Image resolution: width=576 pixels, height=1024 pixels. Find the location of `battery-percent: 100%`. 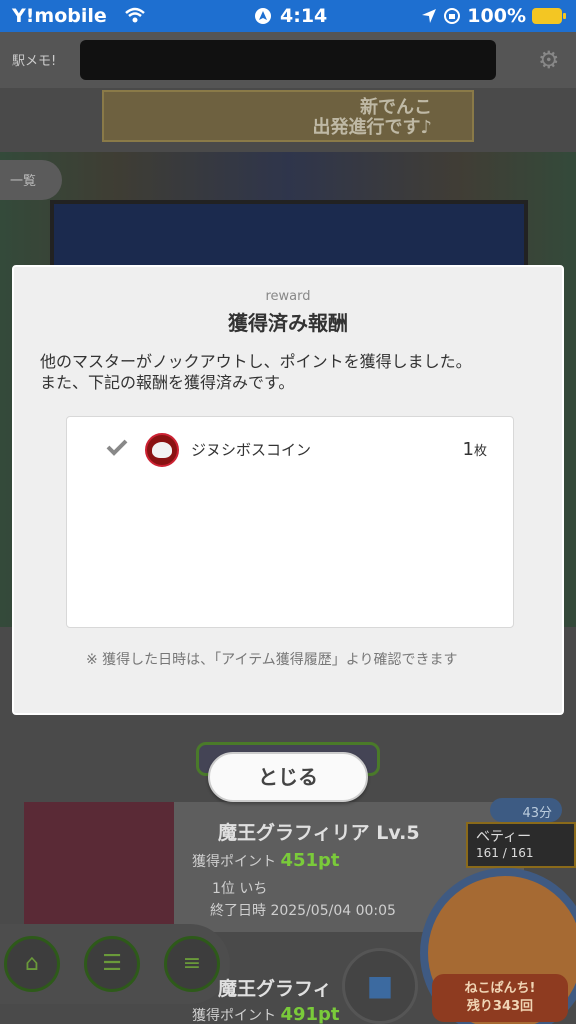

battery-percent: 100% is located at coordinates (496, 16).